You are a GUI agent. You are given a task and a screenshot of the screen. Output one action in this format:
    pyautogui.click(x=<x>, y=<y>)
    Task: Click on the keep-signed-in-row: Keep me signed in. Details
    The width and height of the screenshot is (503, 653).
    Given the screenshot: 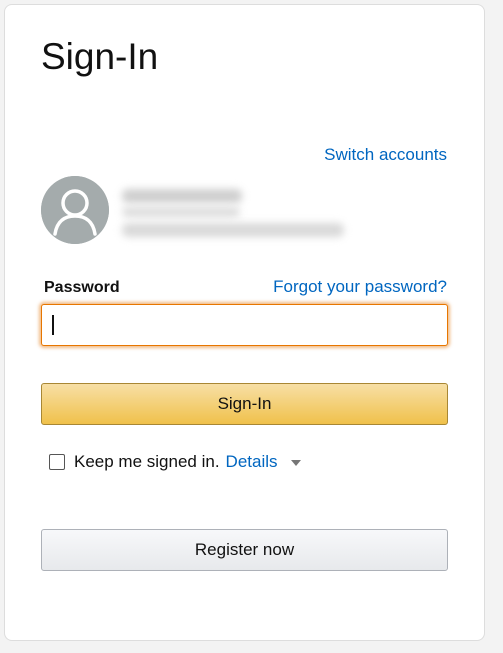 What is the action you would take?
    pyautogui.click(x=175, y=462)
    